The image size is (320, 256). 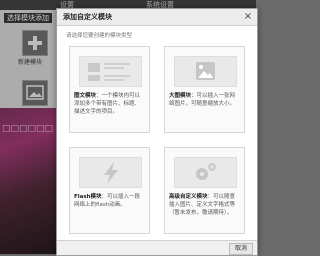 What do you see at coordinates (109, 190) in the screenshot?
I see `flash-module-card: Flash模块：可以插入一段网络上的flash动画。` at bounding box center [109, 190].